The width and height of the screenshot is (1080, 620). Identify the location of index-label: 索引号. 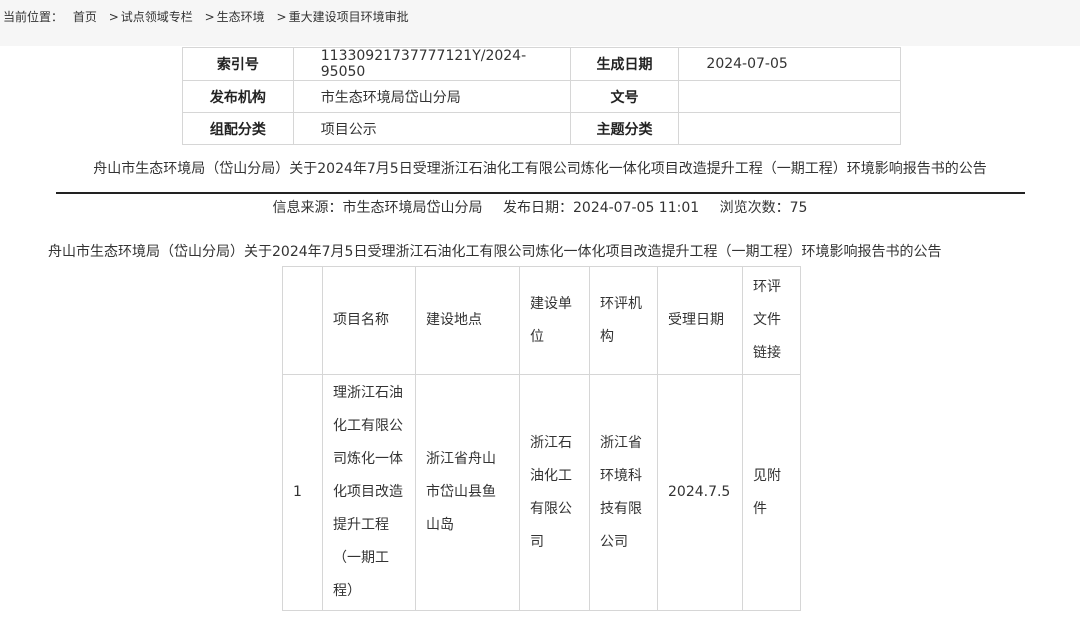
(238, 64).